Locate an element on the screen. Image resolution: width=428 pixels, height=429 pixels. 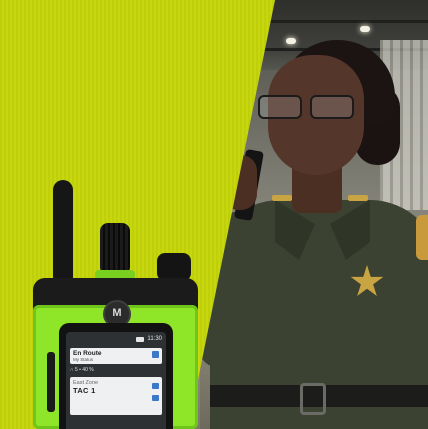
display-status-bar: 11:30 is located at coordinates (116, 339).